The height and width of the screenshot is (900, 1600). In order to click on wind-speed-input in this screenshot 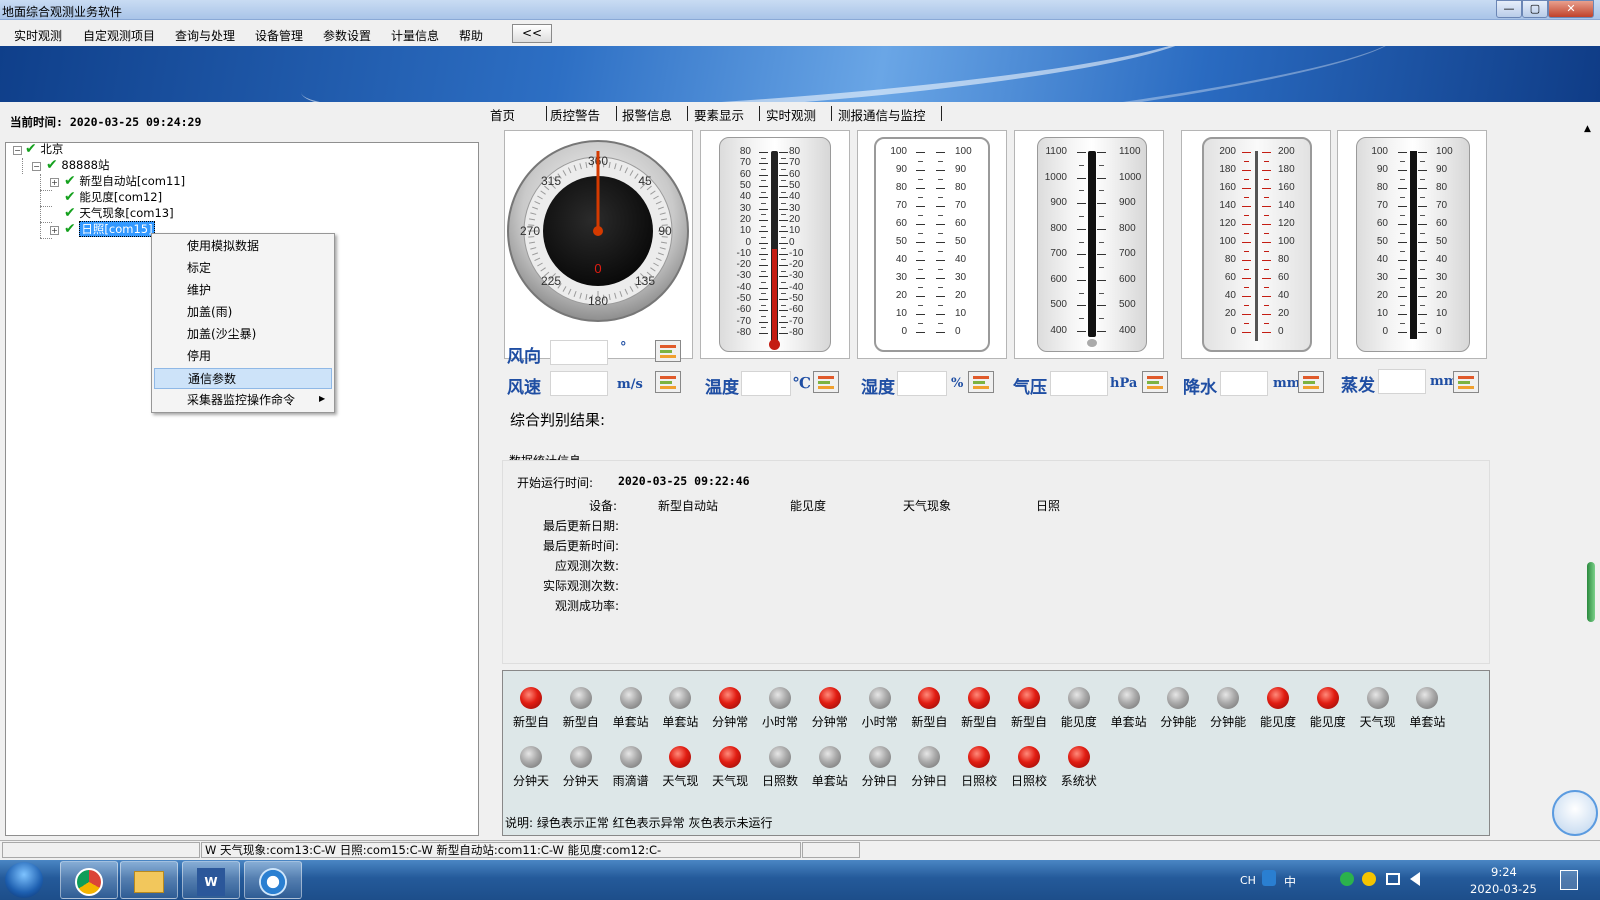, I will do `click(579, 383)`.